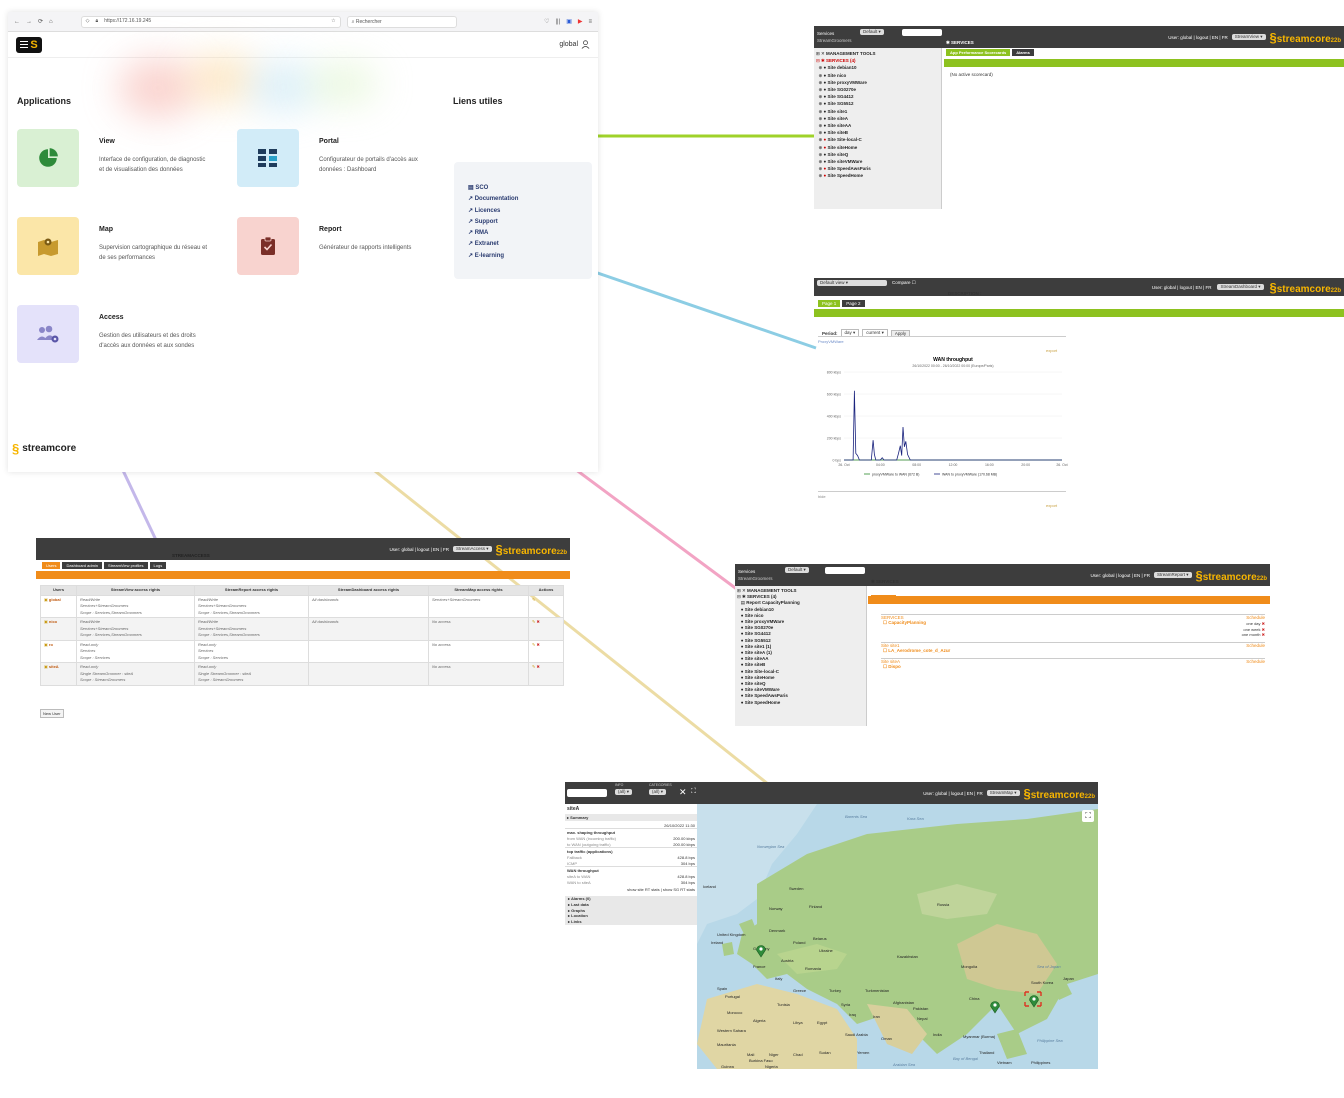  Describe the element at coordinates (877, 168) in the screenshot. I see `tree-site: ⊕ ● Site SpeedAwsParis` at that location.